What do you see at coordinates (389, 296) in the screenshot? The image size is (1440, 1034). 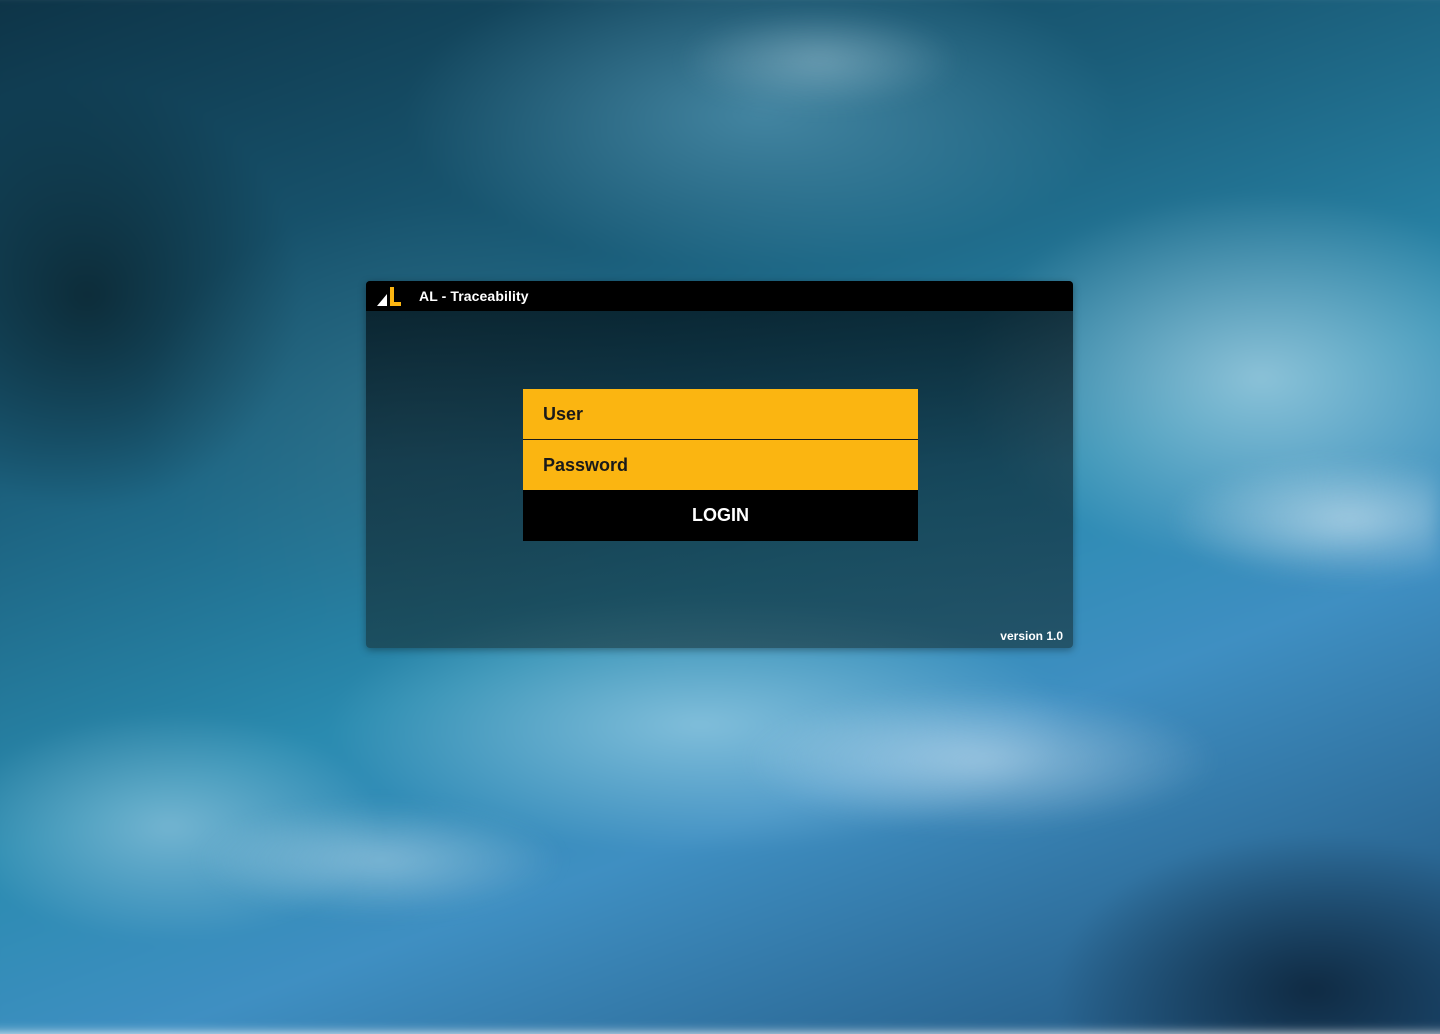 I see `al-logo-icon` at bounding box center [389, 296].